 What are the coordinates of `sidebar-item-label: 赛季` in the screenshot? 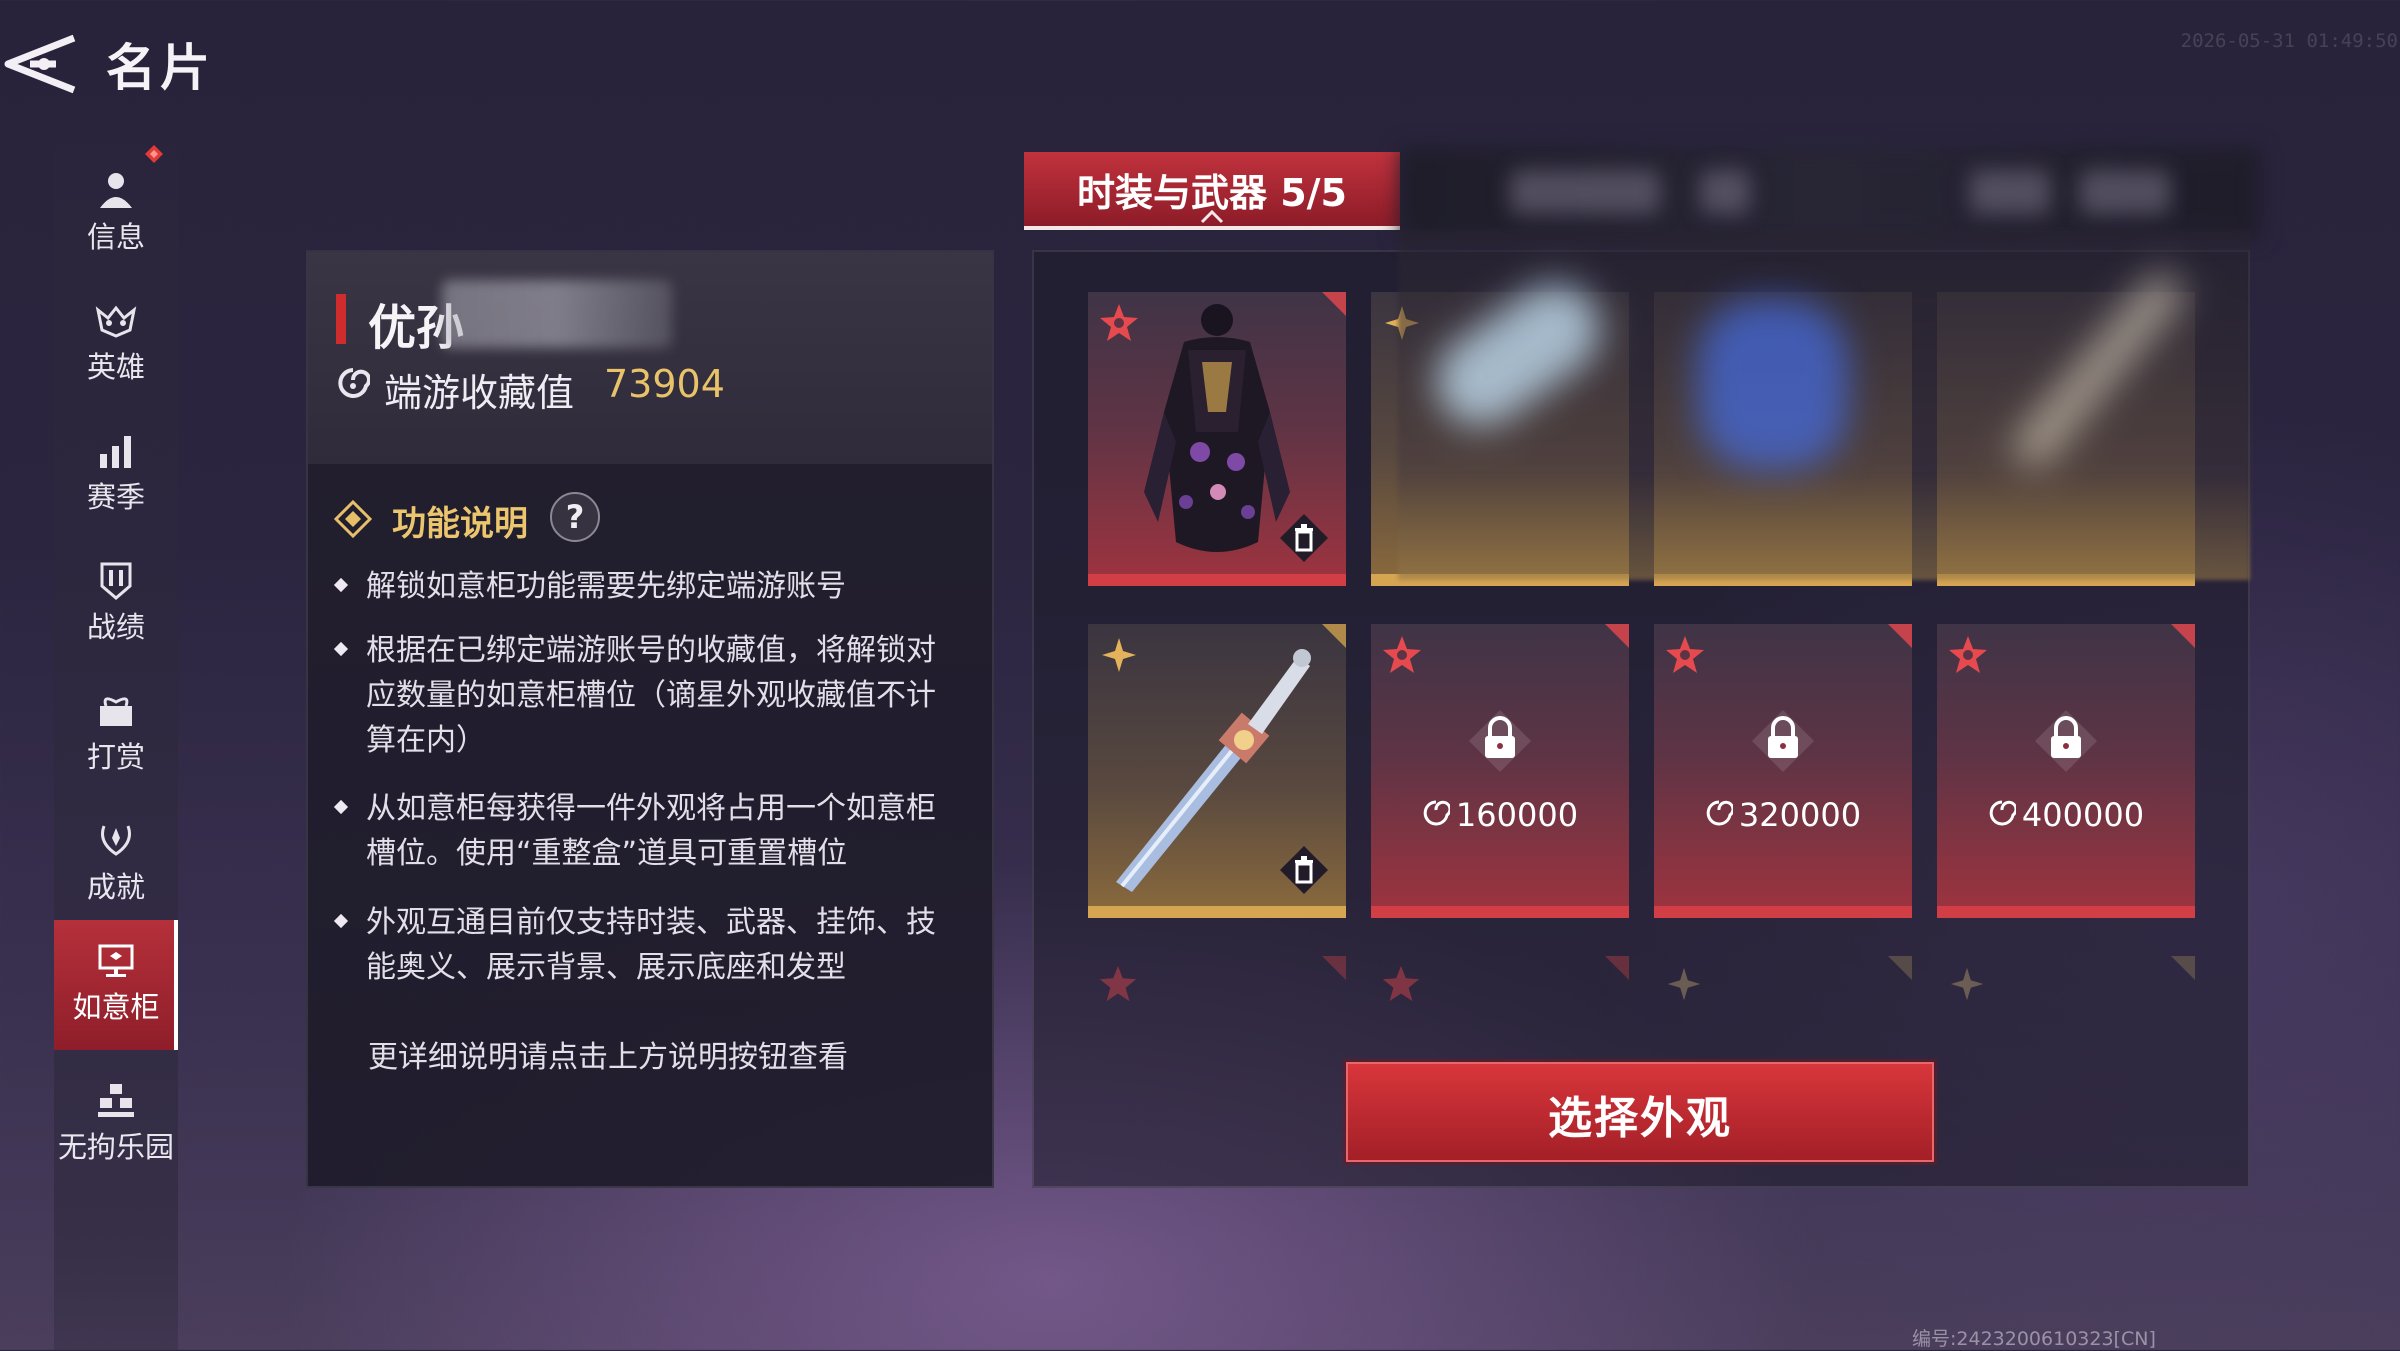 It's located at (115, 497).